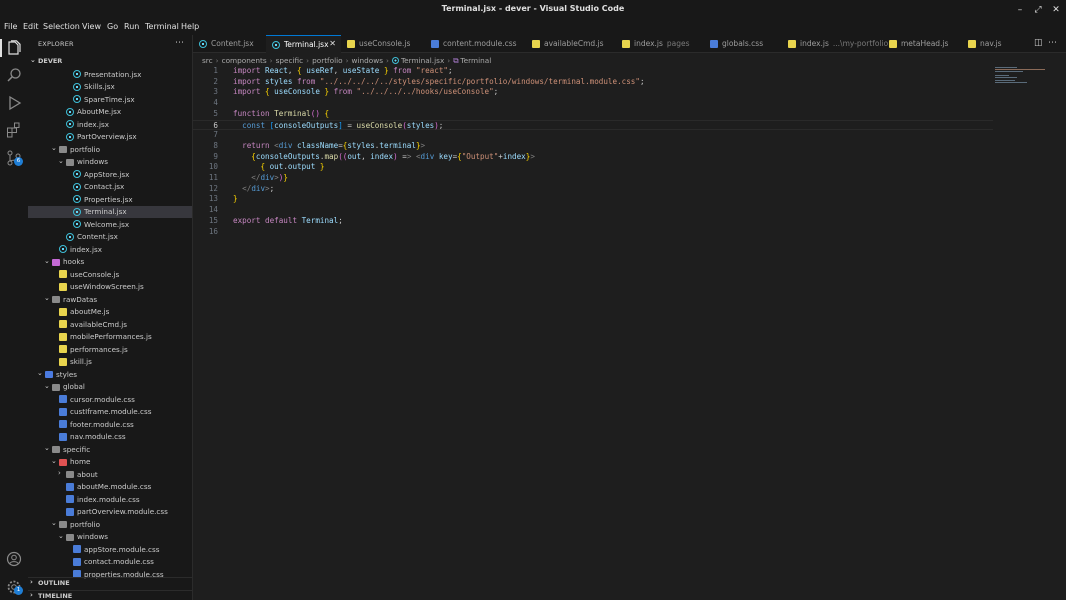 Image resolution: width=1066 pixels, height=600 pixels. Describe the element at coordinates (593, 114) in the screenshot. I see `code-line: 5 function Terminal() {` at that location.